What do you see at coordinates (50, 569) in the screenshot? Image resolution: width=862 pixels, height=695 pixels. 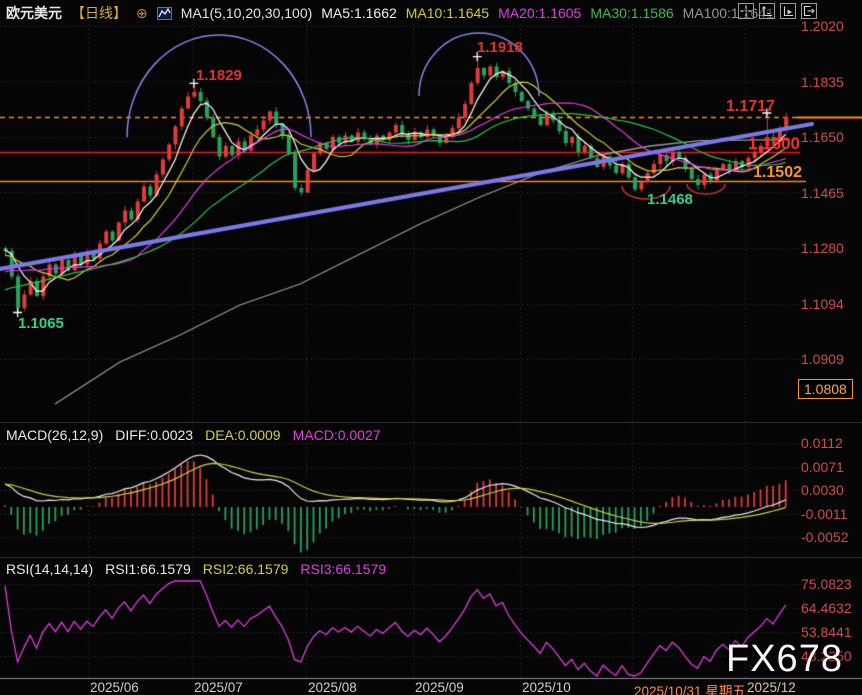 I see `rsi-params-label: RSI(14,14,14)` at bounding box center [50, 569].